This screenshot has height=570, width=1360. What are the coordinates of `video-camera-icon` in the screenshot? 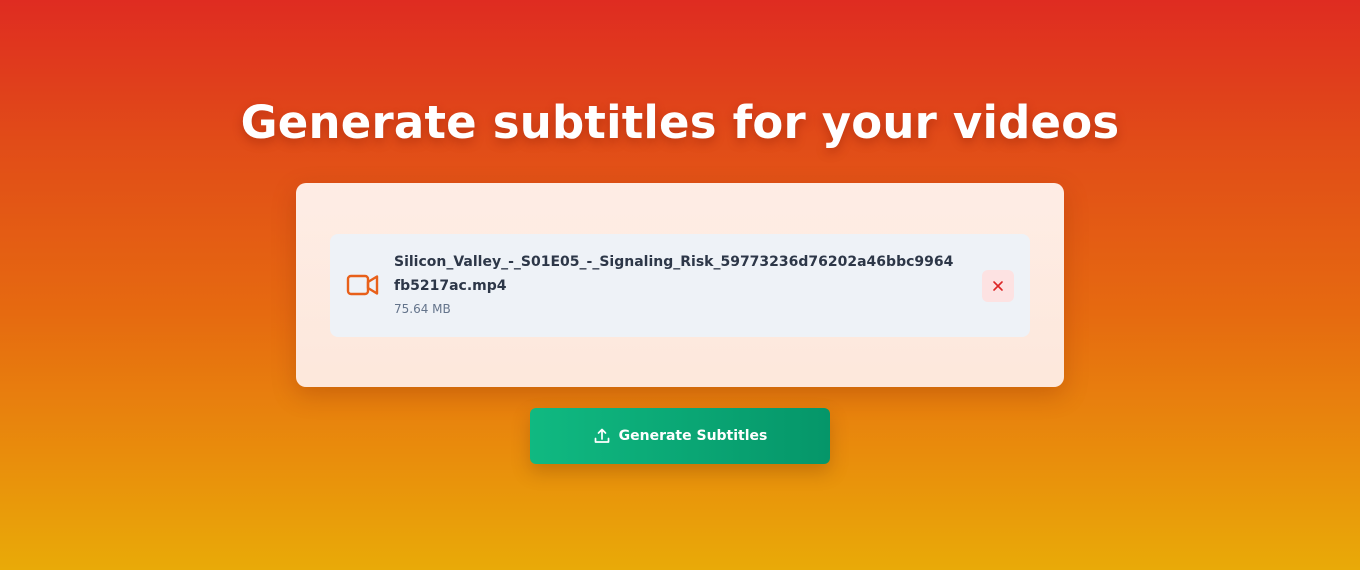 It's located at (363, 285).